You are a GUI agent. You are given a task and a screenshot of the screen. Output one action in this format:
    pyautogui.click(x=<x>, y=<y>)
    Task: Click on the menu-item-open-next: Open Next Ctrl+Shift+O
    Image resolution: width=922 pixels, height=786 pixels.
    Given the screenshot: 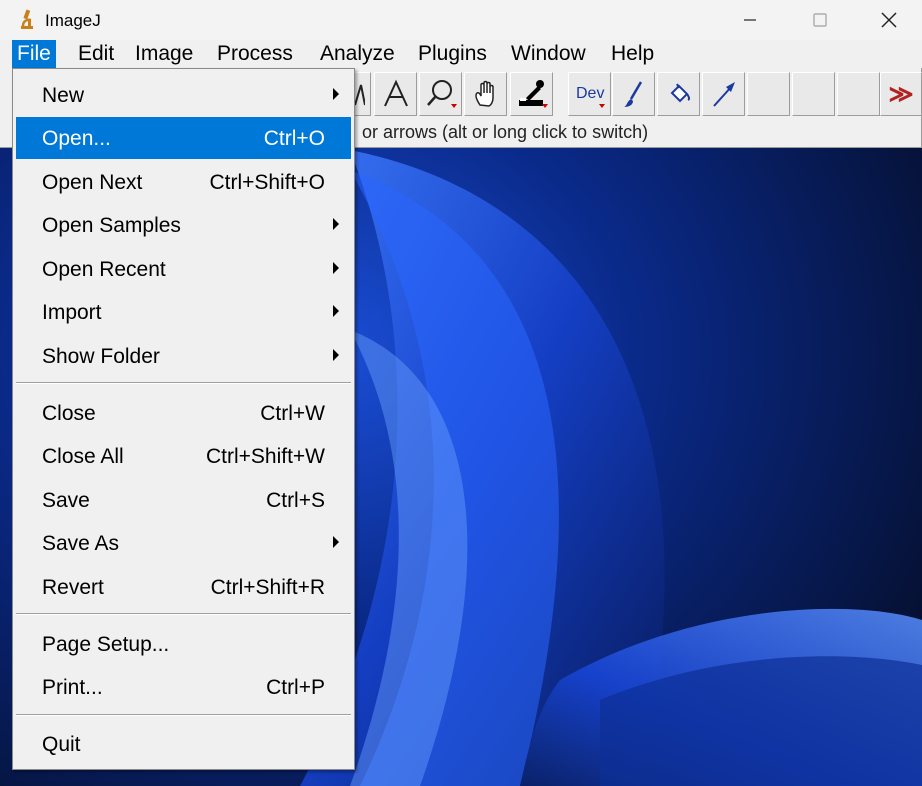 What is the action you would take?
    pyautogui.click(x=183, y=182)
    